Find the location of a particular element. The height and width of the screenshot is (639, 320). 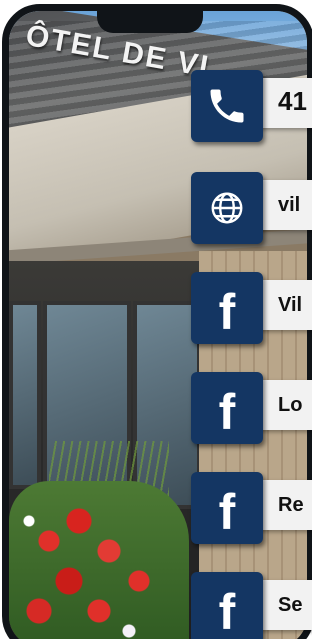

contact-facebook-4: f Se is located at coordinates (251, 605).